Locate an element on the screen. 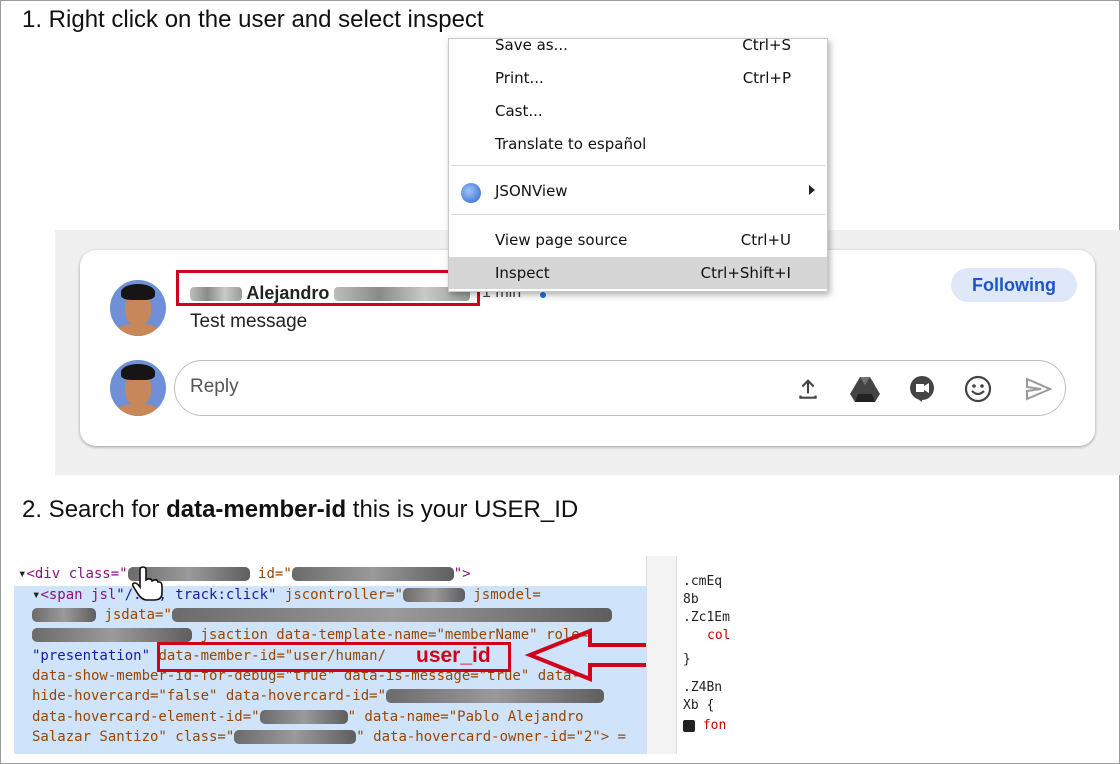 This screenshot has width=1120, height=764. hovercard-element-attr: data-hovercard-element-id=" is located at coordinates (146, 717).